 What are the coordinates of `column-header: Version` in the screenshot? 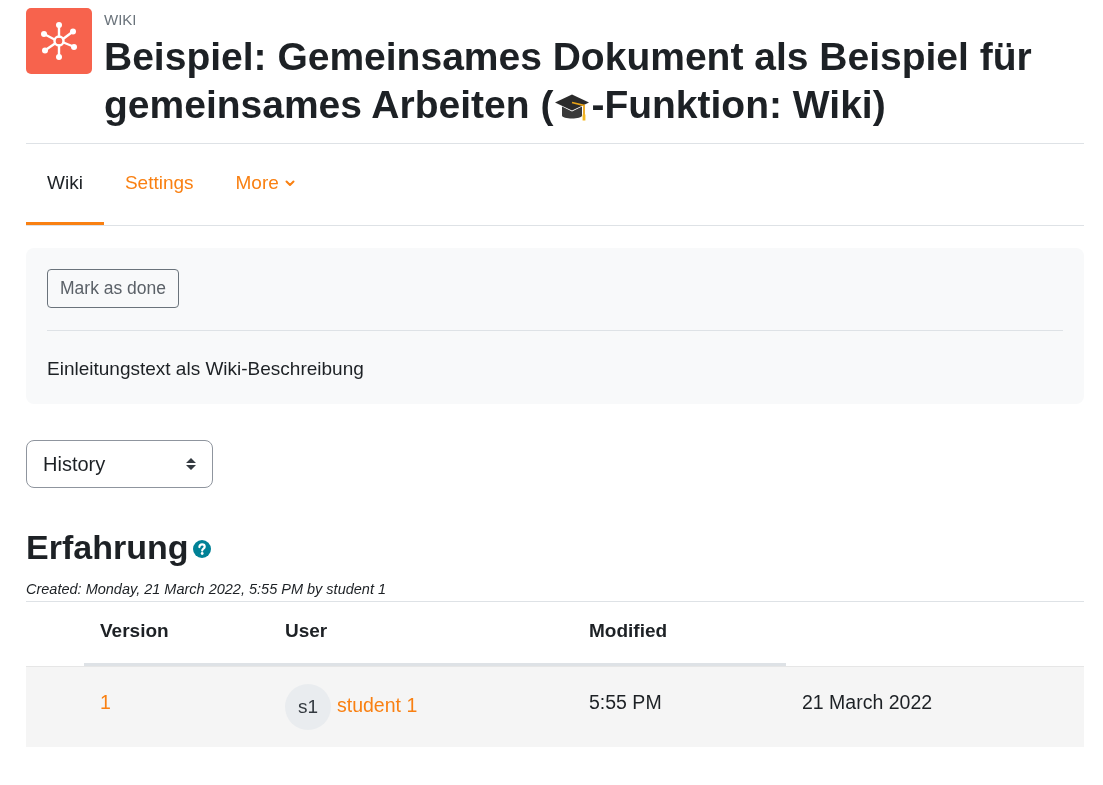 It's located at (134, 631).